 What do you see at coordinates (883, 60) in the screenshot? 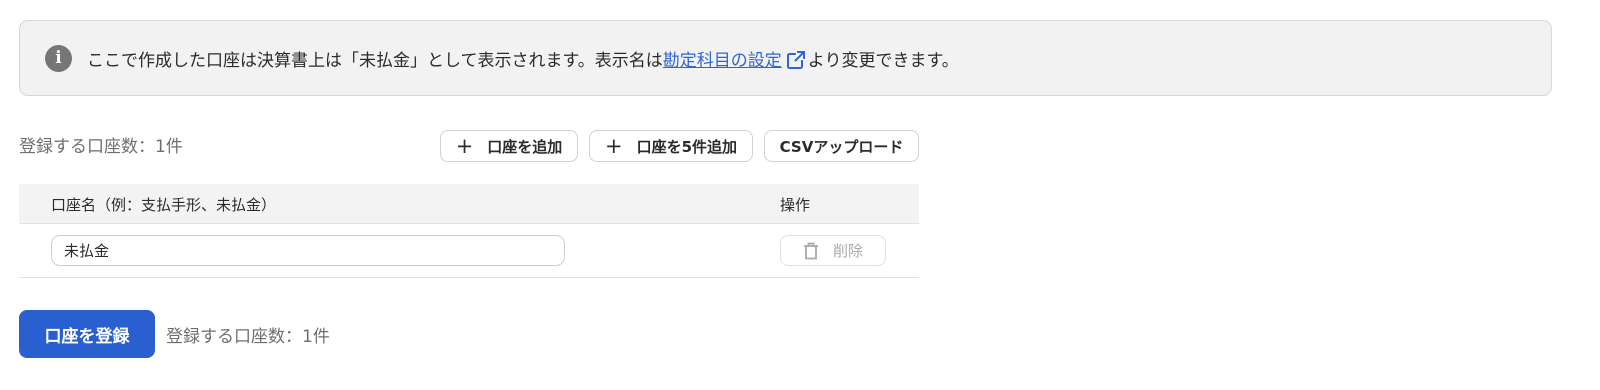
I see `notice-text-after: より変更できます。` at bounding box center [883, 60].